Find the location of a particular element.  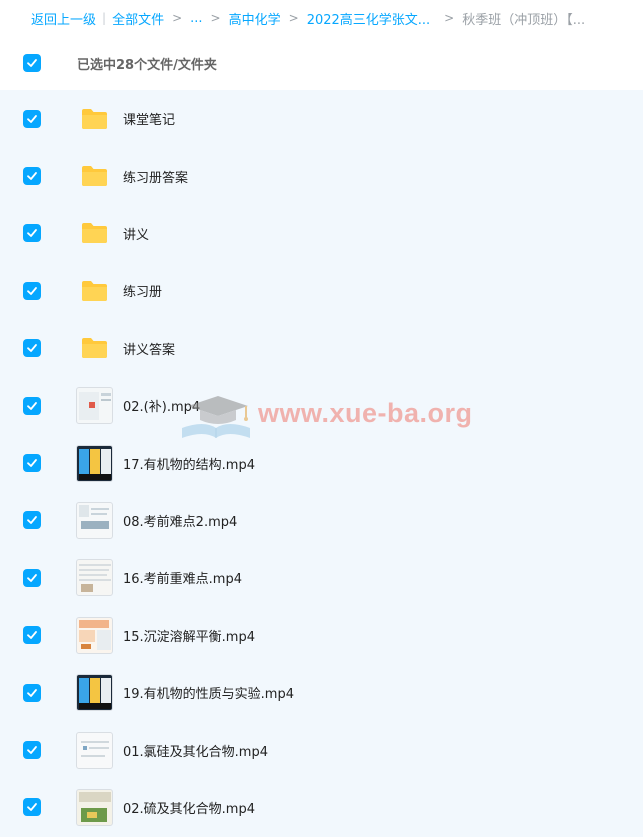

file-name: 练习册 is located at coordinates (142, 290).